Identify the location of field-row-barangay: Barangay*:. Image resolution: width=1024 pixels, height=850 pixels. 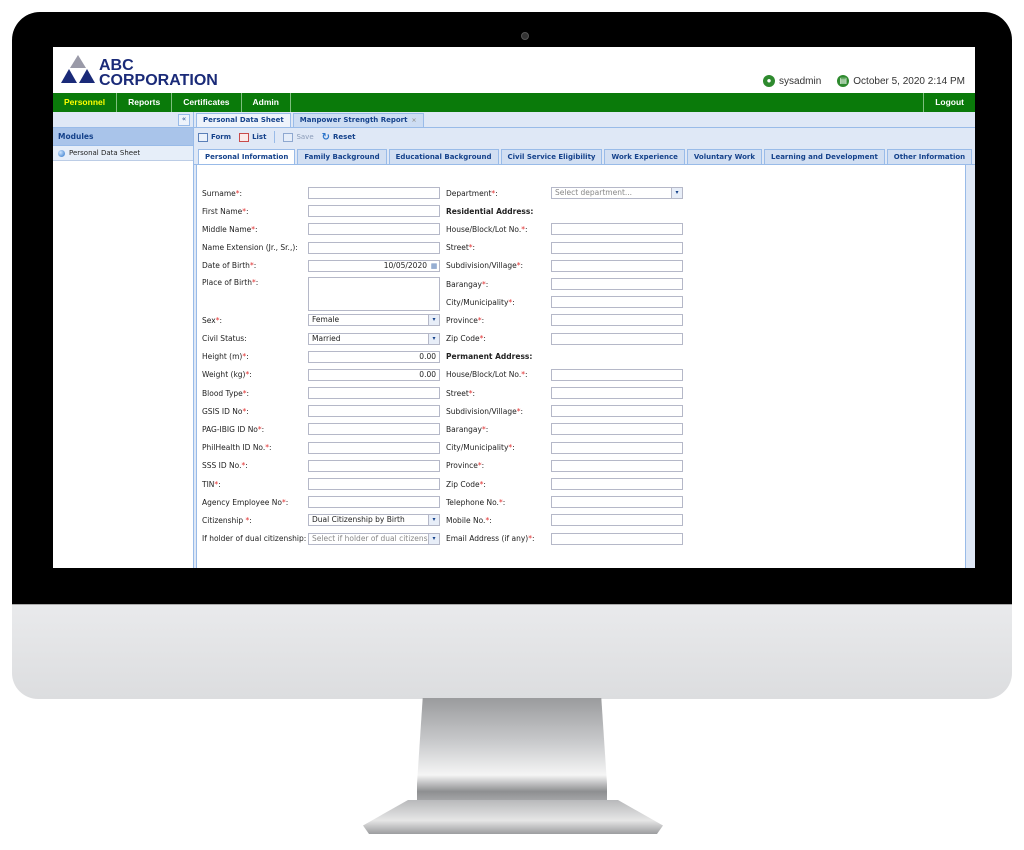
(566, 284).